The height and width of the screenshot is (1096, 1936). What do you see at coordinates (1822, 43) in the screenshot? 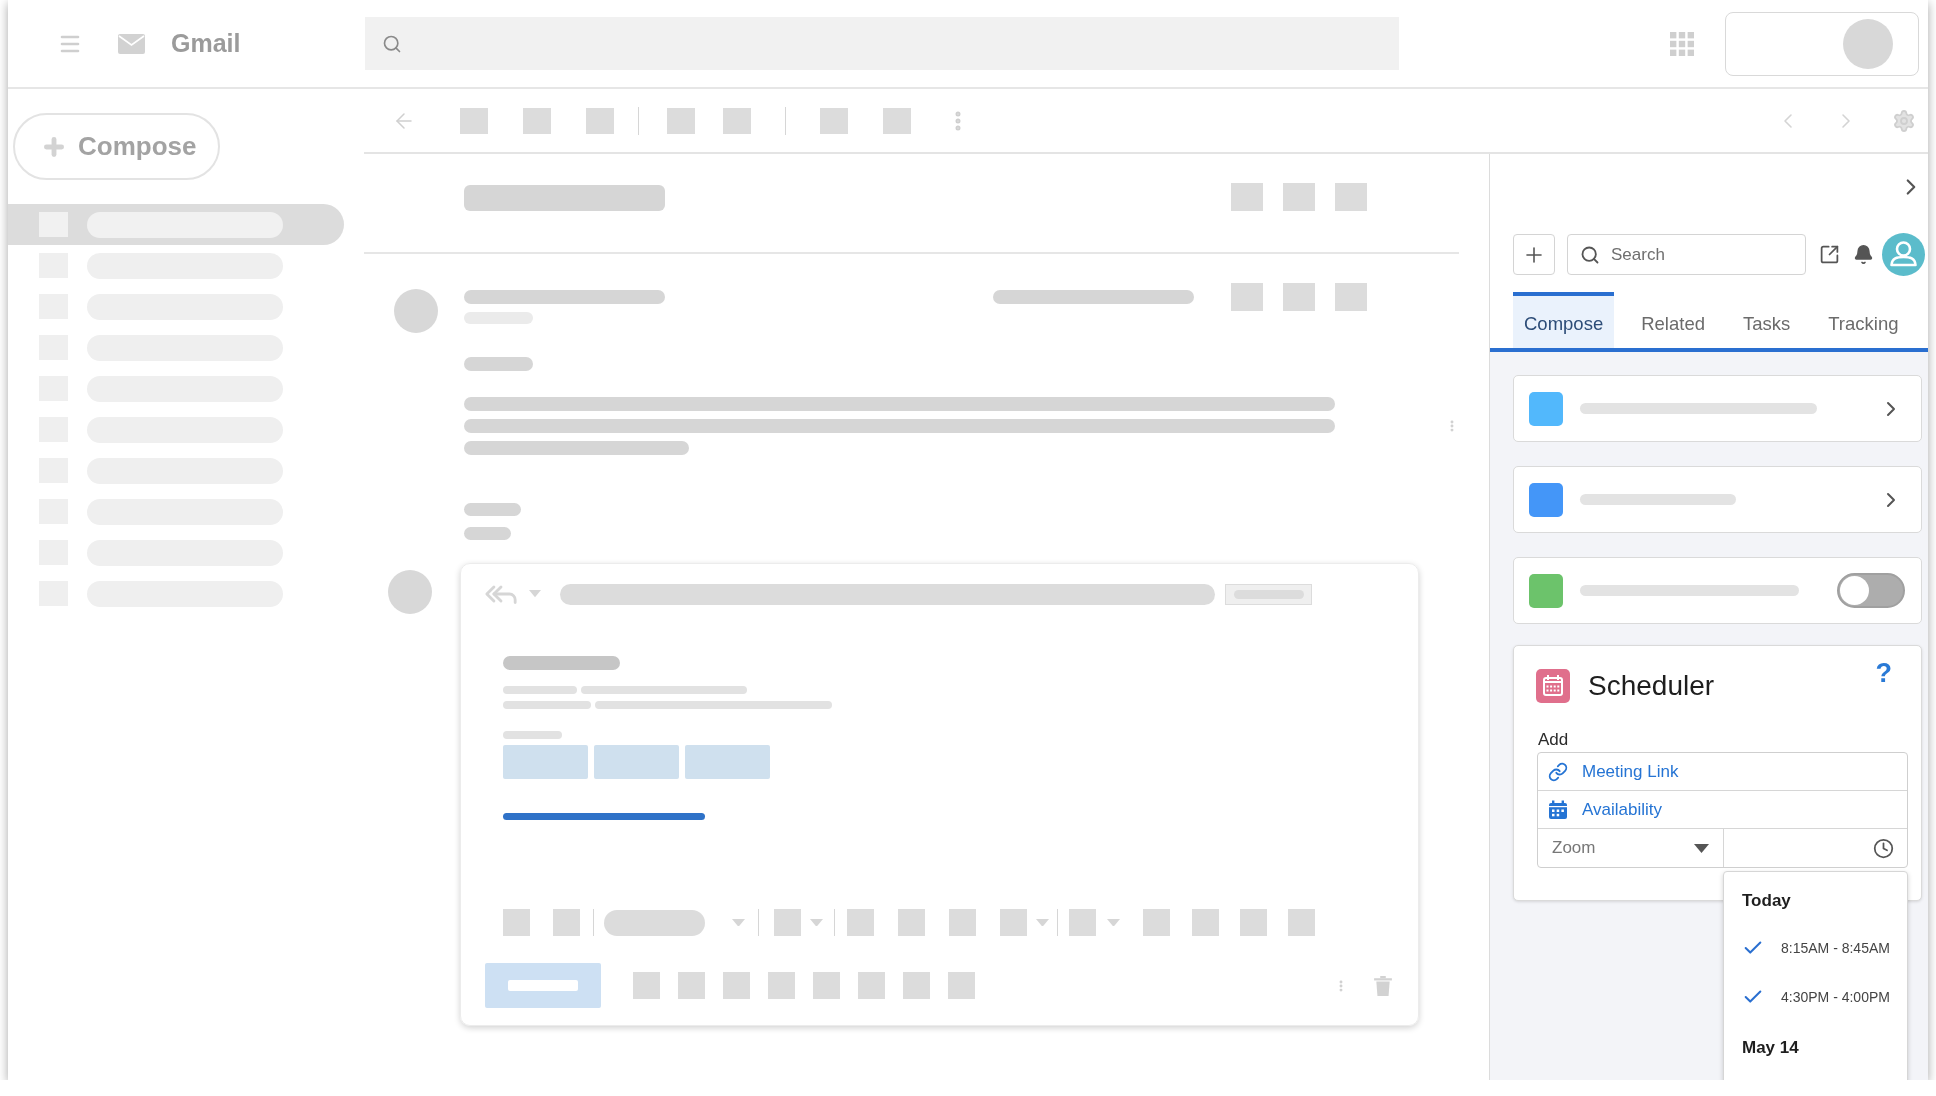
I see `account-button` at bounding box center [1822, 43].